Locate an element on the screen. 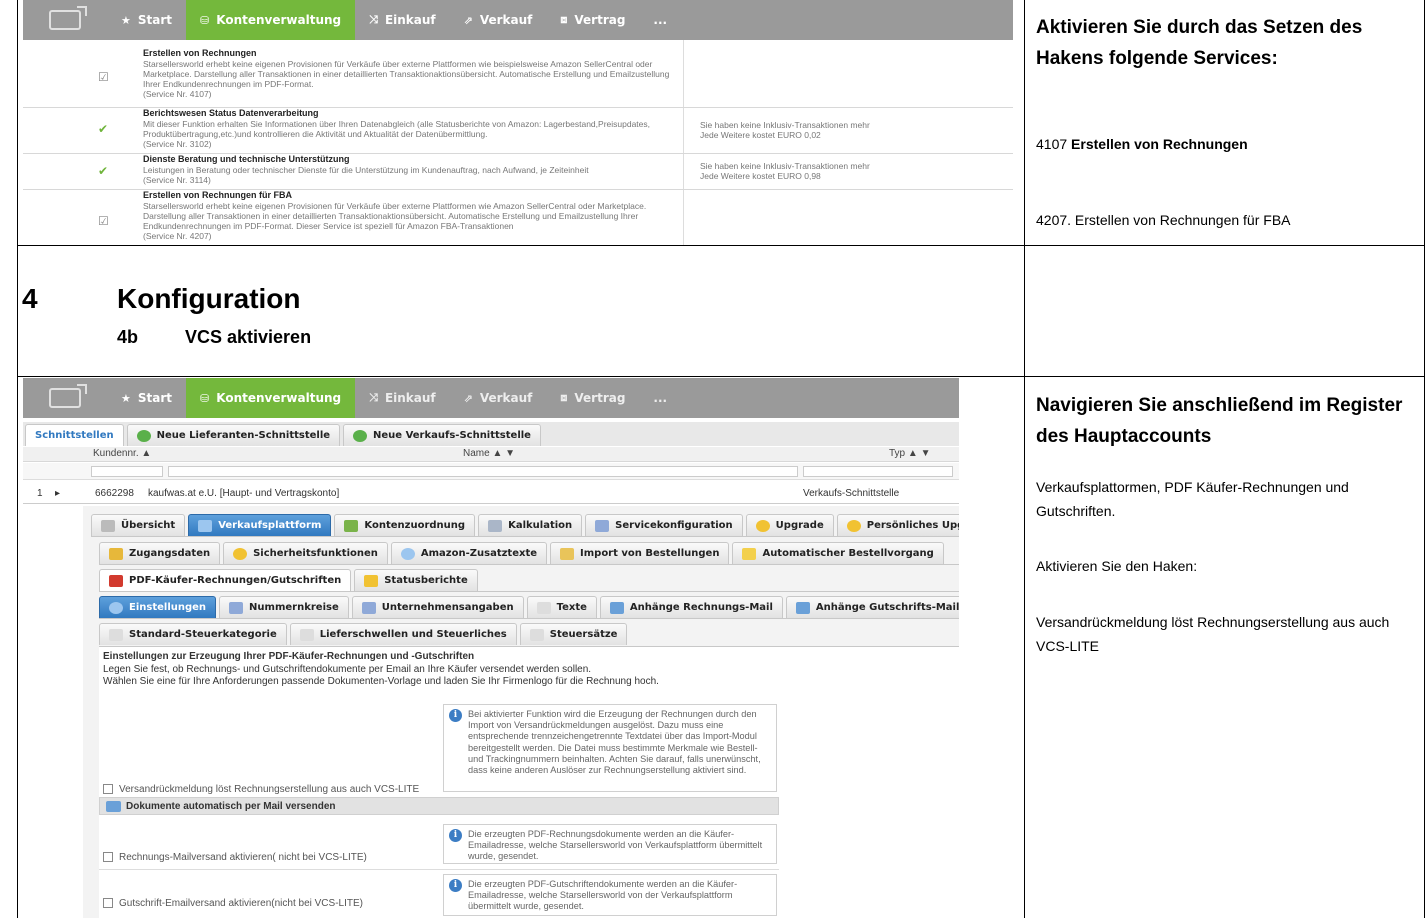 Image resolution: width=1428 pixels, height=918 pixels. column-typ: Typ ▲ ▼ is located at coordinates (909, 453).